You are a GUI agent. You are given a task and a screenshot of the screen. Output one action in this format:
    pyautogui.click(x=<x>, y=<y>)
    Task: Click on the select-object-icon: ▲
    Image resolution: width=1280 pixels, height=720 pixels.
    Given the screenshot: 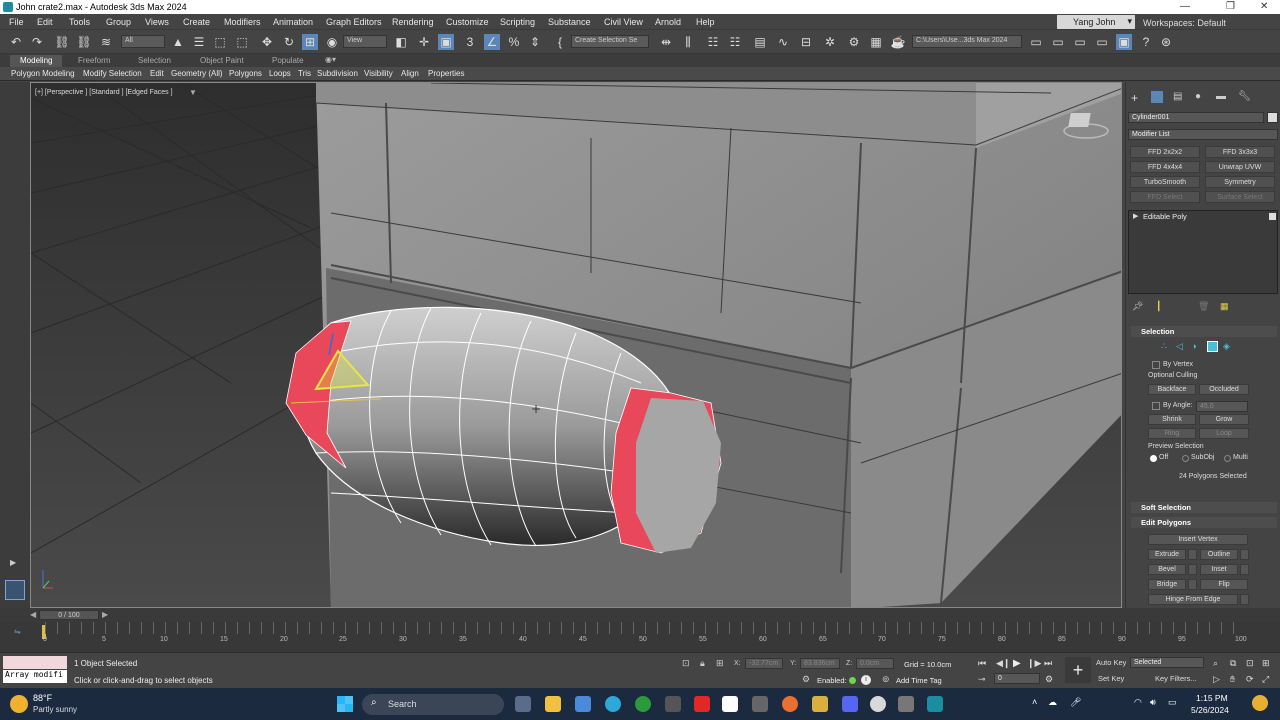 What is the action you would take?
    pyautogui.click(x=178, y=42)
    